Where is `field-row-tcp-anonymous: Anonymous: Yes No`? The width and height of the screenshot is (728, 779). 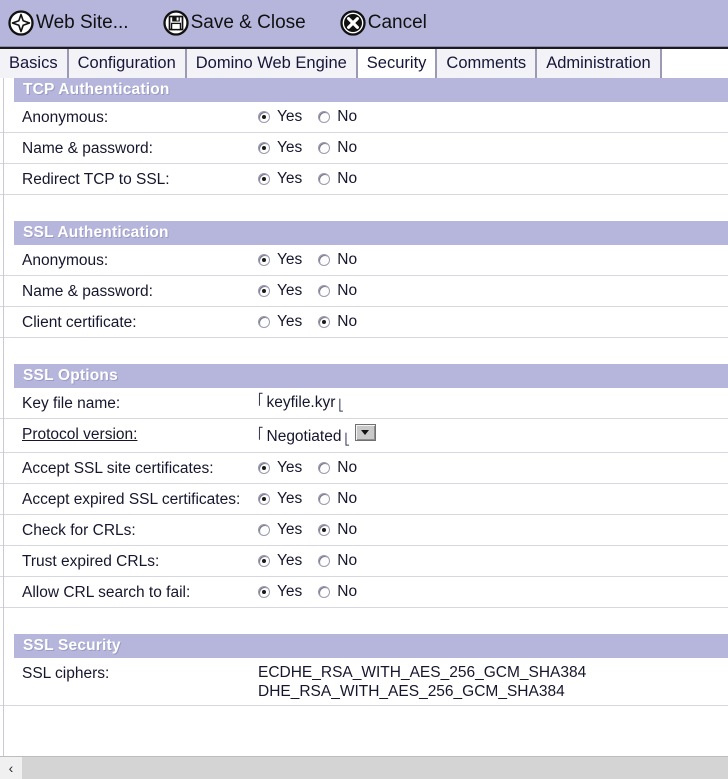
field-row-tcp-anonymous: Anonymous: Yes No is located at coordinates (364, 117).